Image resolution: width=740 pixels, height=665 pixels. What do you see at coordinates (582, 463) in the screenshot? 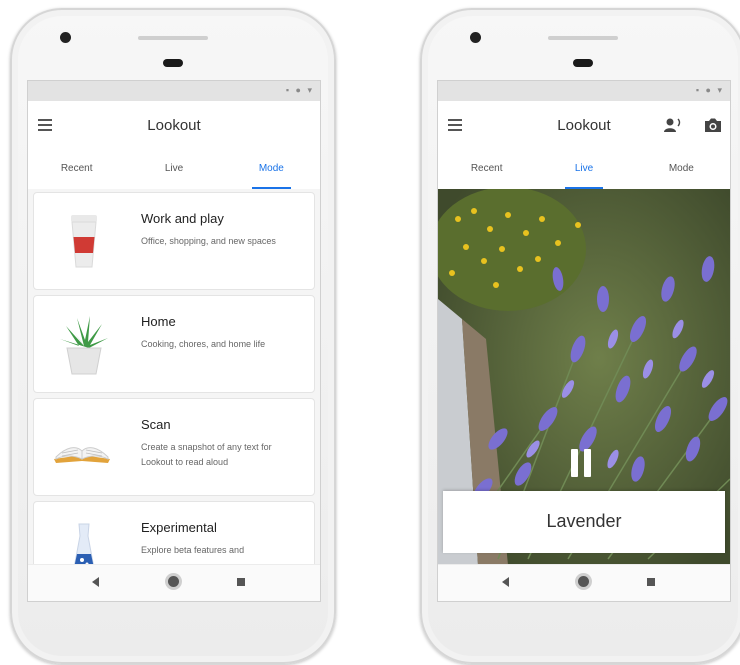
I see `pause-icon` at bounding box center [582, 463].